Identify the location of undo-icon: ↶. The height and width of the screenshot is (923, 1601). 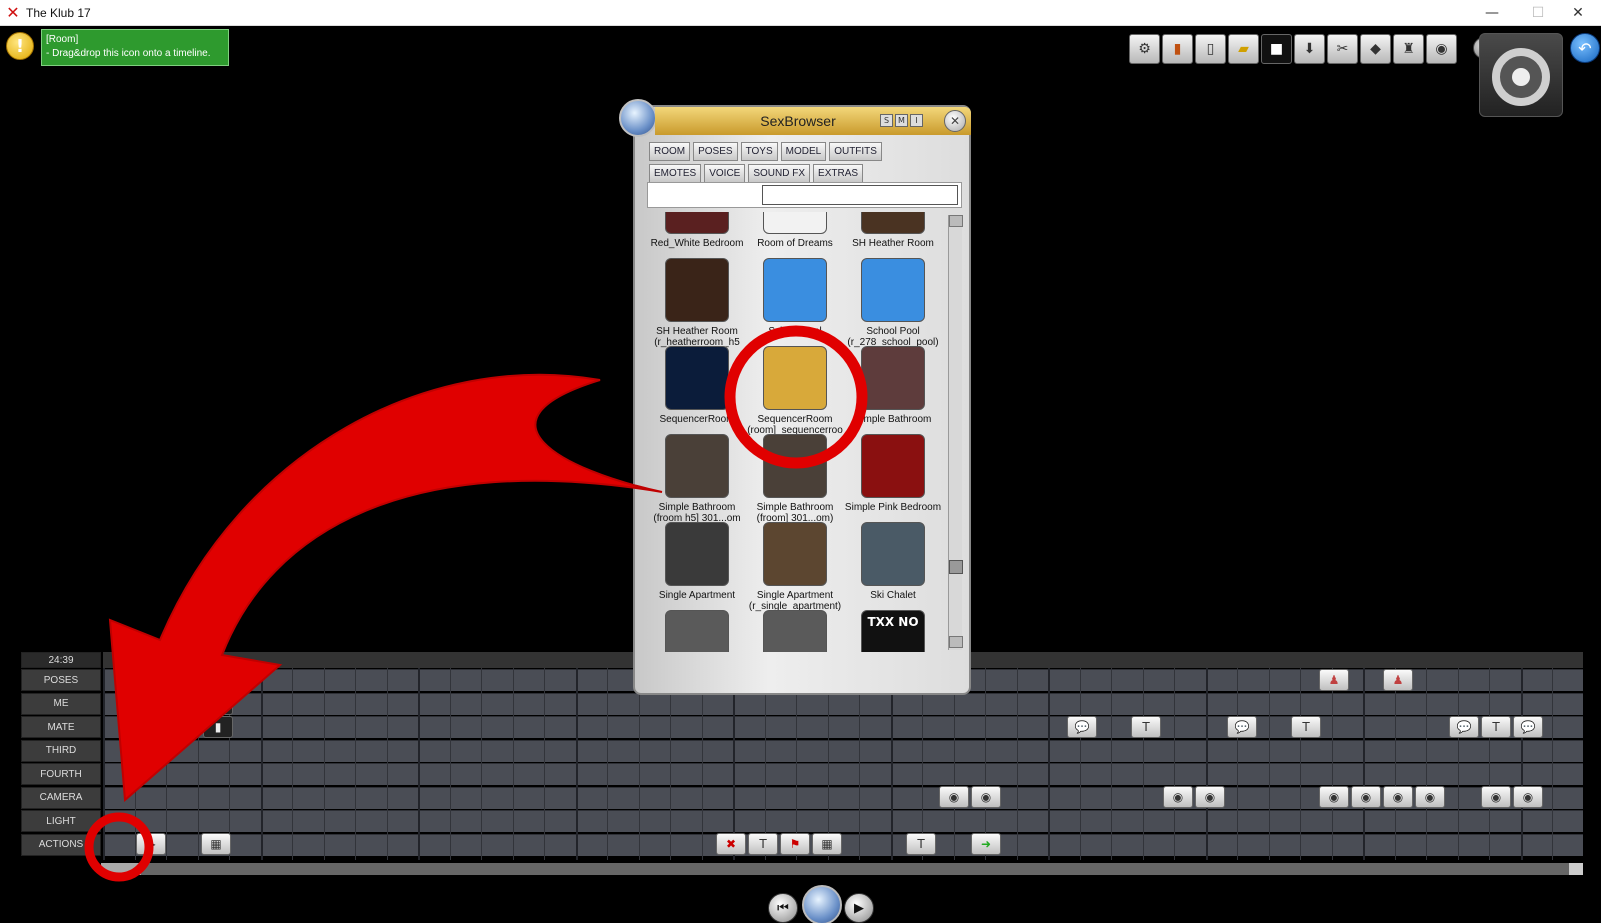
(1585, 48).